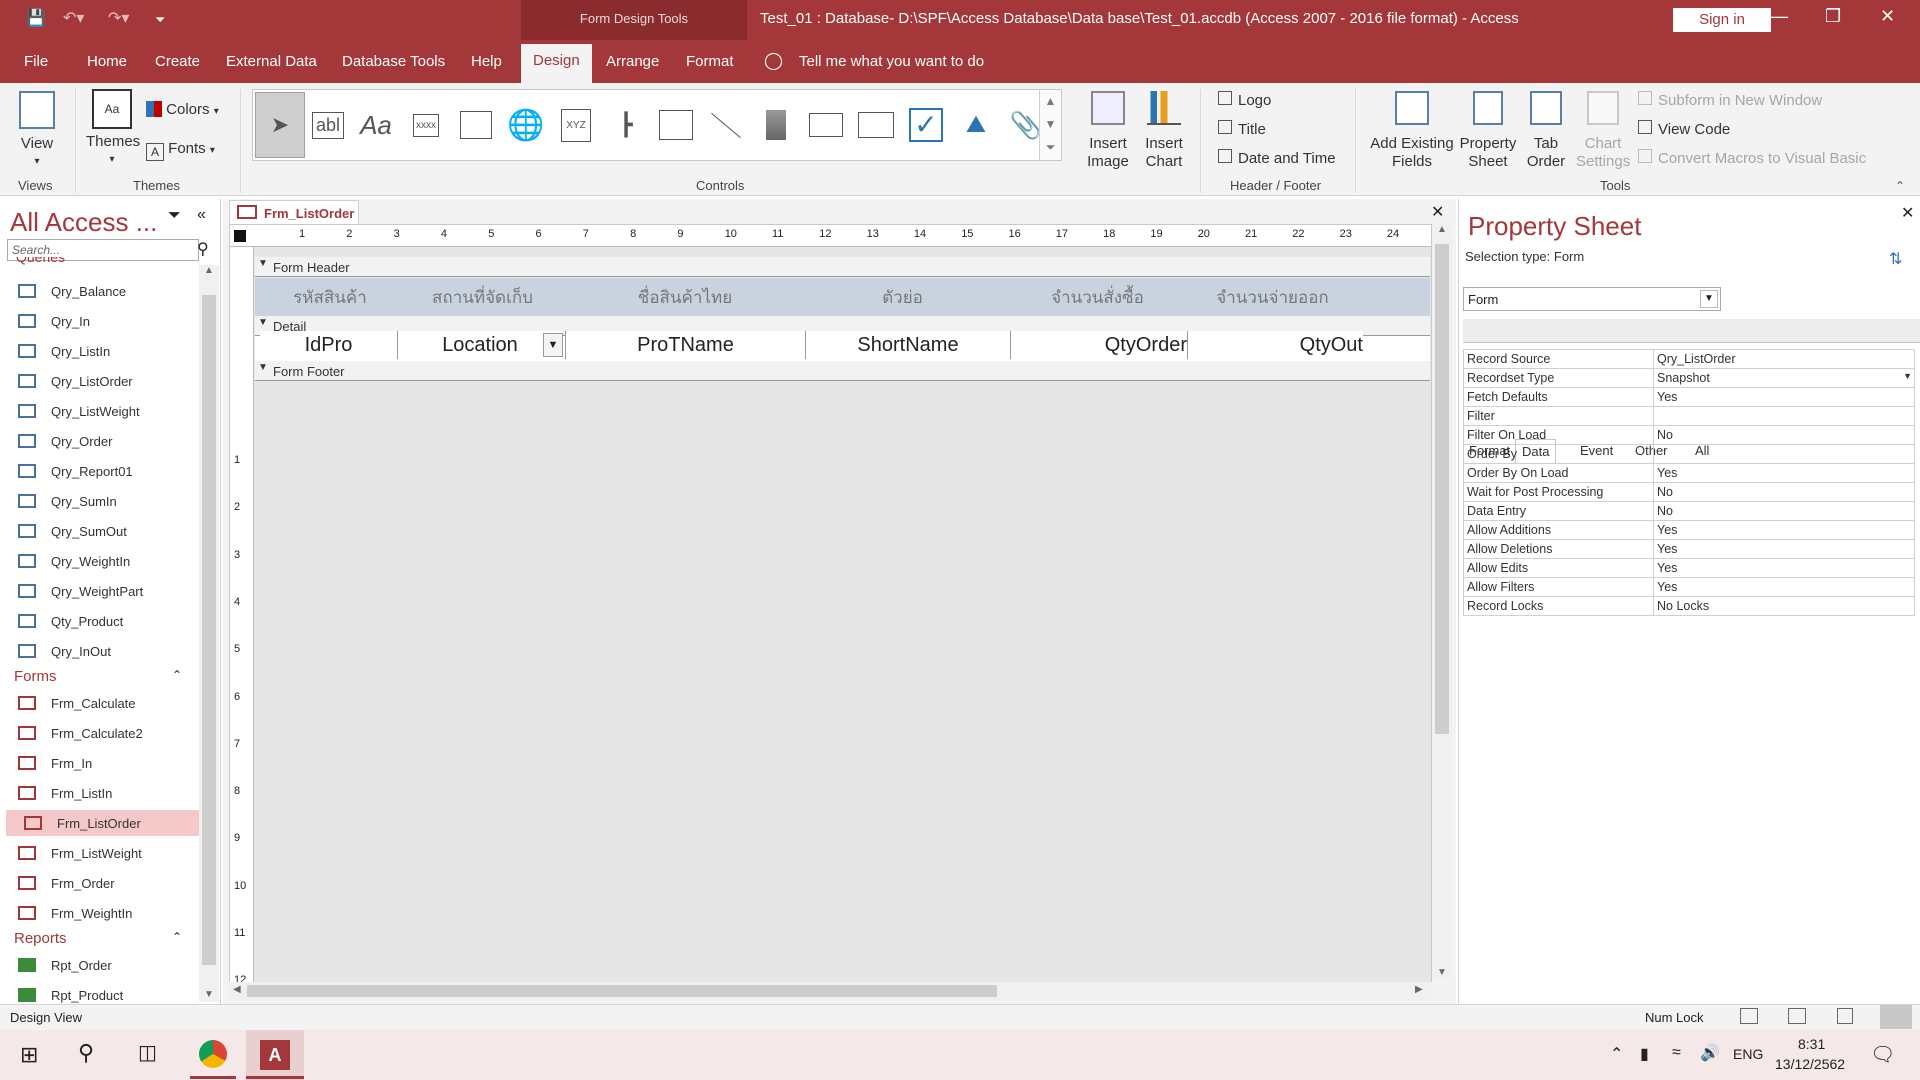  Describe the element at coordinates (107, 61) in the screenshot. I see `tab-home: Home` at that location.